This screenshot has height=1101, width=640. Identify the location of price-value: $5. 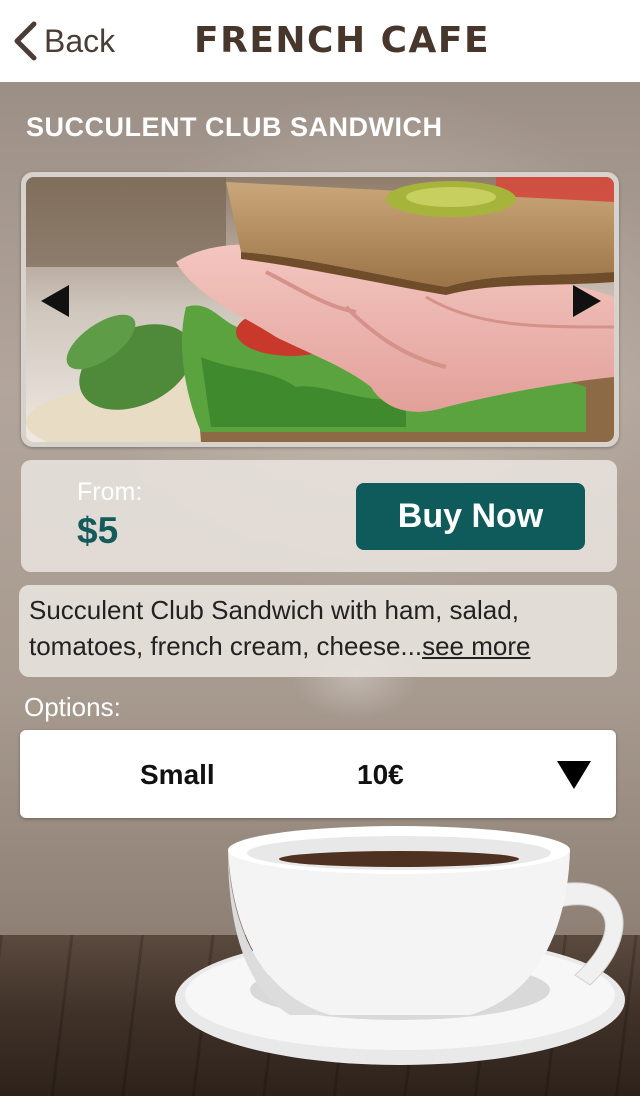
(98, 530).